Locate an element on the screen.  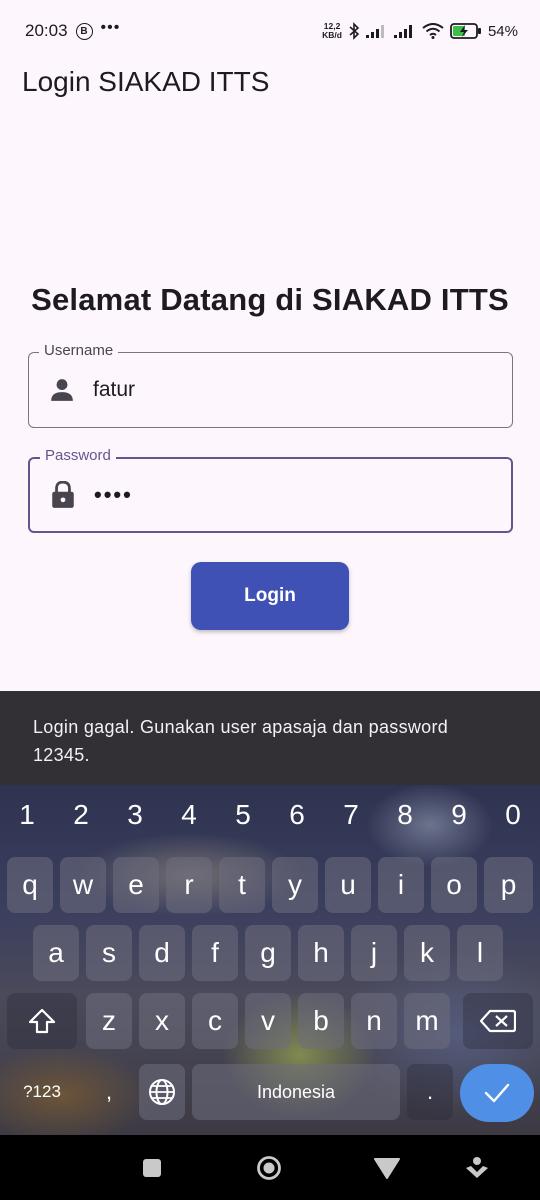
backspace-icon is located at coordinates (498, 1021).